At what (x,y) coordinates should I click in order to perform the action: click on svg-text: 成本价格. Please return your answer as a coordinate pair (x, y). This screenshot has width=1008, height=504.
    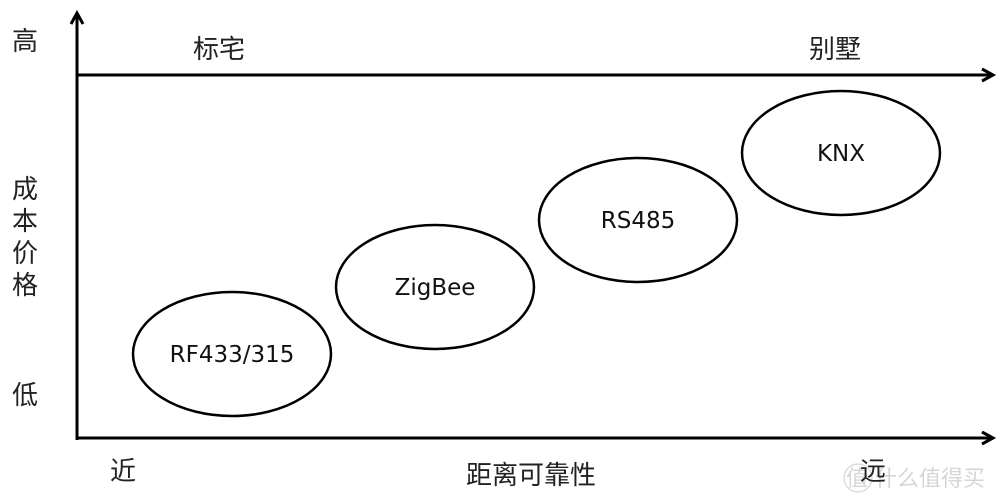
    Looking at the image, I should click on (25, 238).